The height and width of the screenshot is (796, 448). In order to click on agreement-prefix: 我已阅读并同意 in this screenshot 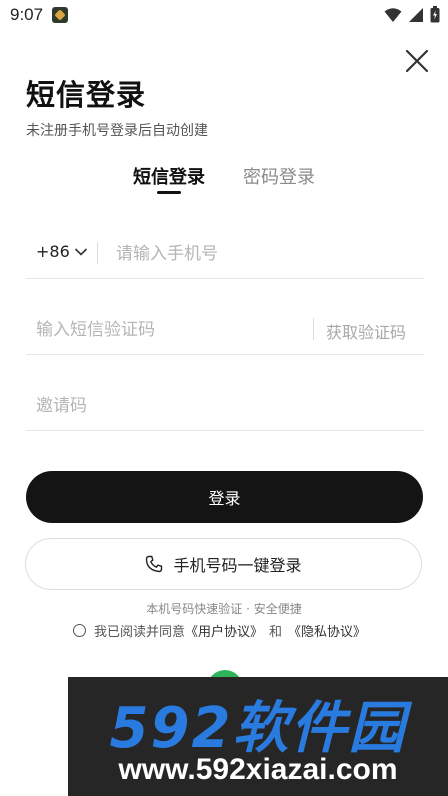, I will do `click(140, 632)`.